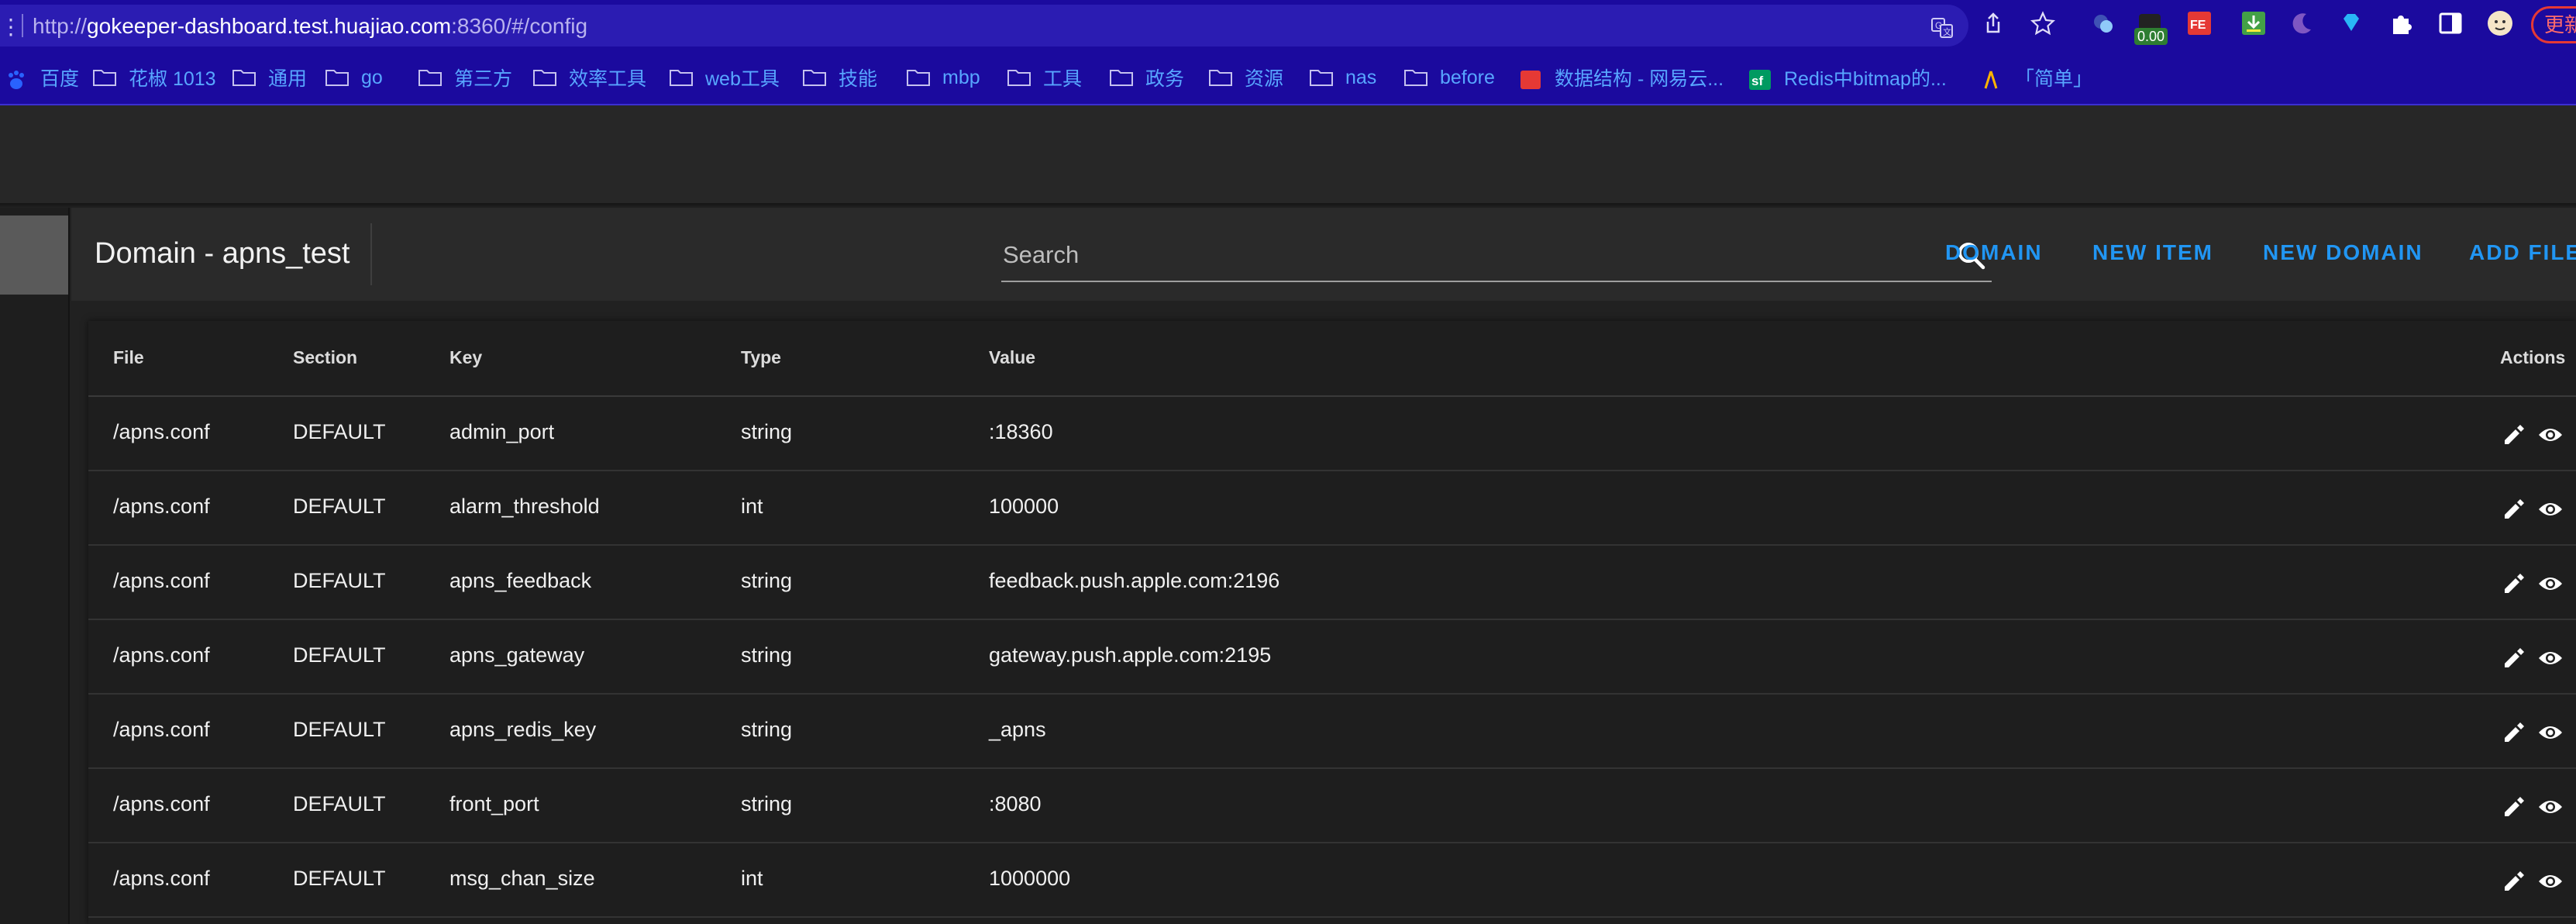 This screenshot has height=924, width=2576. What do you see at coordinates (1467, 255) in the screenshot?
I see `search-input` at bounding box center [1467, 255].